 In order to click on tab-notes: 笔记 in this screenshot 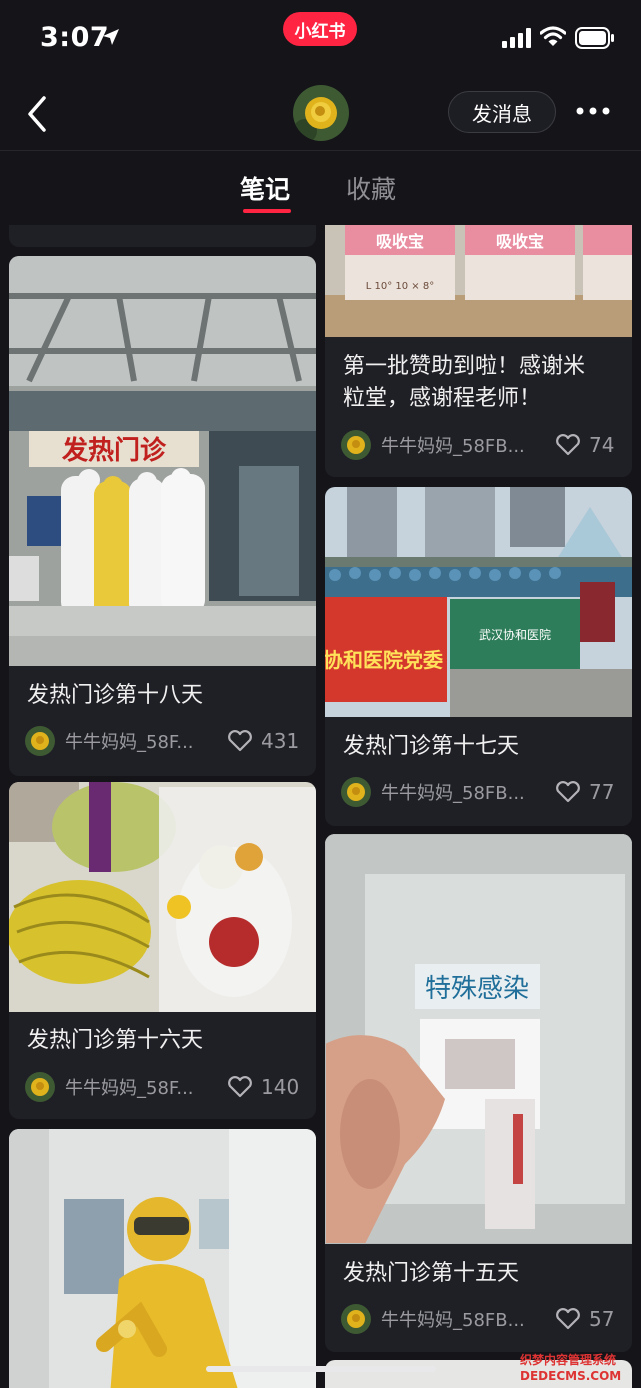, I will do `click(265, 188)`.